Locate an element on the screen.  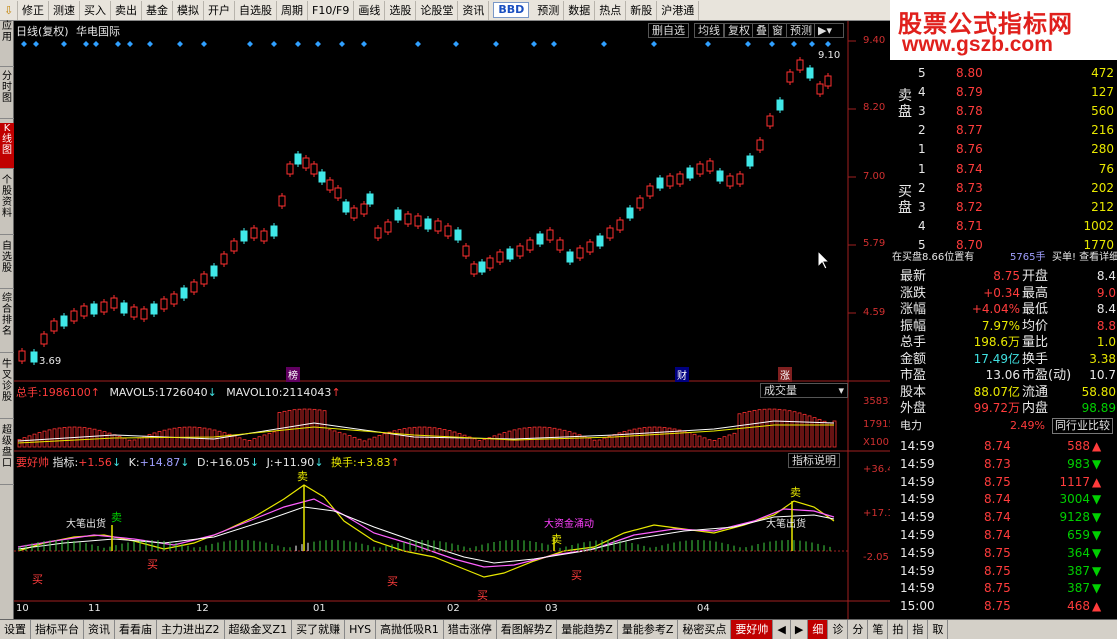
bottom-tab: 取 is located at coordinates (938, 629).